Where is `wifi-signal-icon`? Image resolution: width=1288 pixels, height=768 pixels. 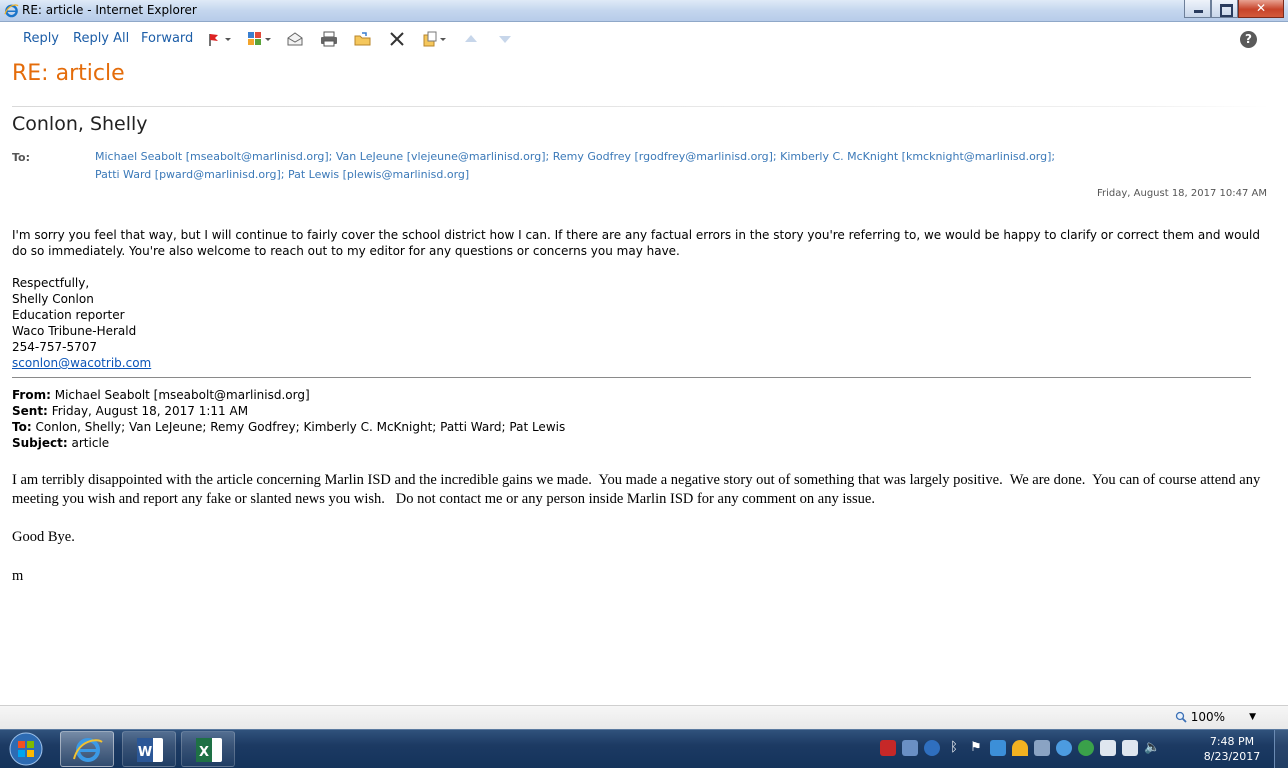
wifi-signal-icon is located at coordinates (1020, 748).